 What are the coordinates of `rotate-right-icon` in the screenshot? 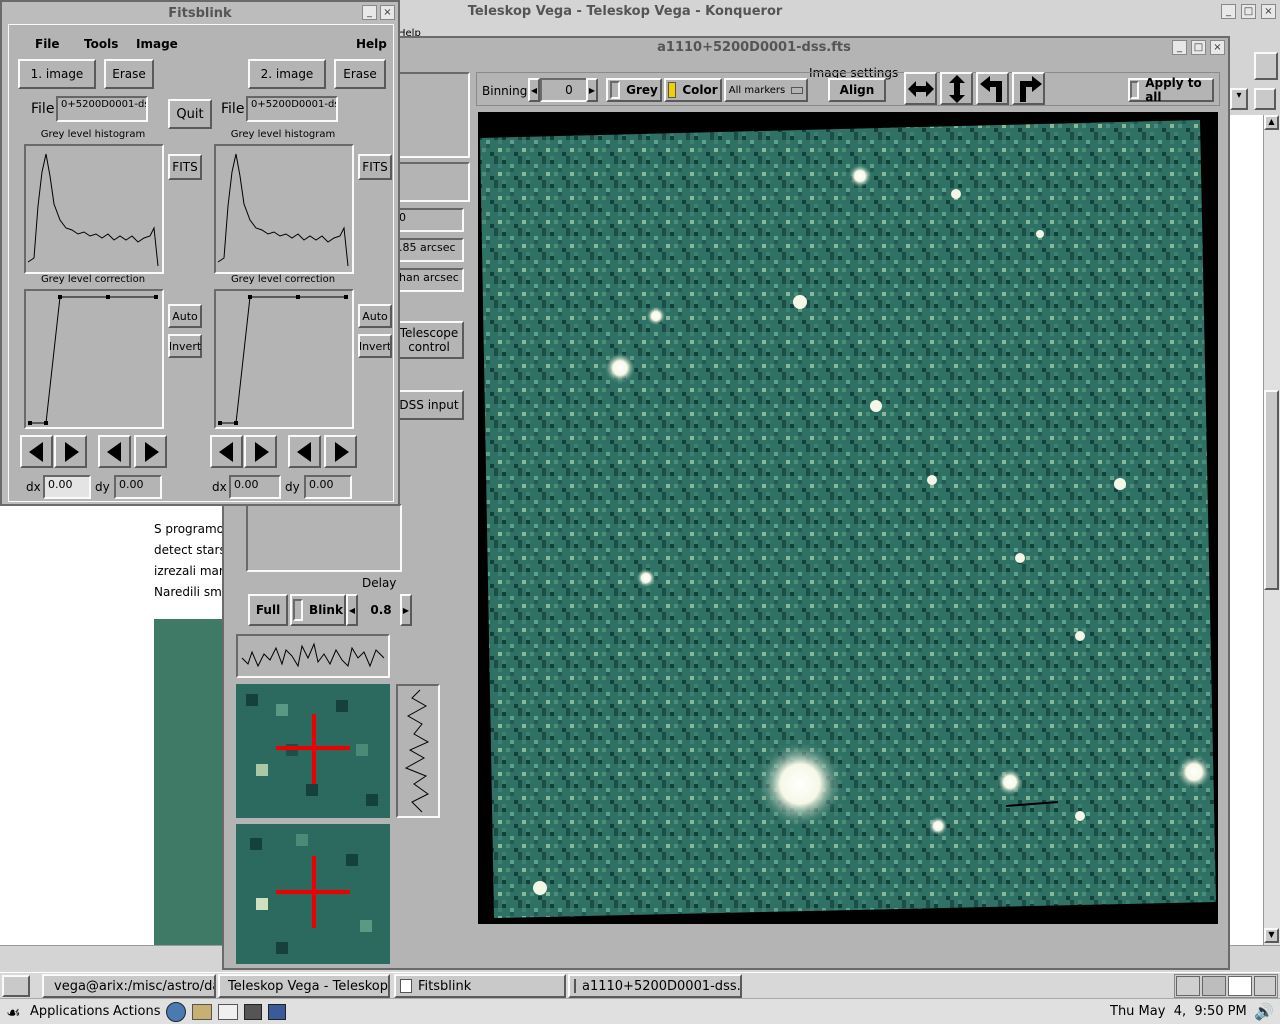 It's located at (1028, 88).